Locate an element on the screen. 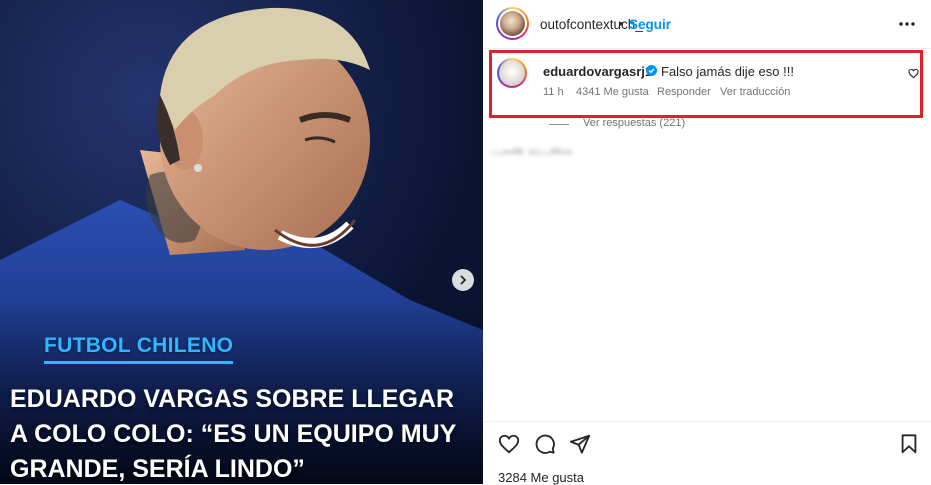 Image resolution: width=931 pixels, height=485 pixels. category-tag: FUTBOL CHILENO is located at coordinates (139, 349).